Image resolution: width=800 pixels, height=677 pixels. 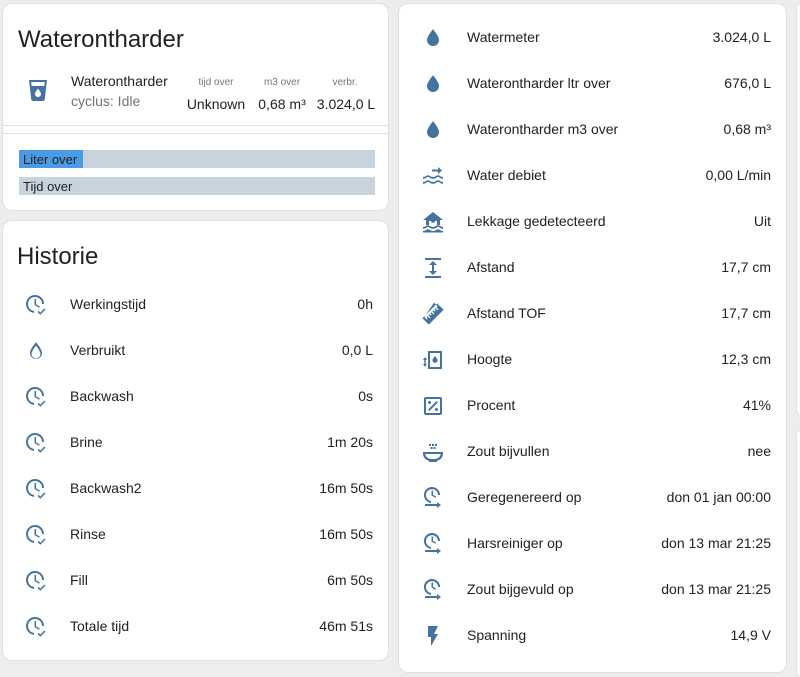 What do you see at coordinates (491, 405) in the screenshot?
I see `entity-label: Procent` at bounding box center [491, 405].